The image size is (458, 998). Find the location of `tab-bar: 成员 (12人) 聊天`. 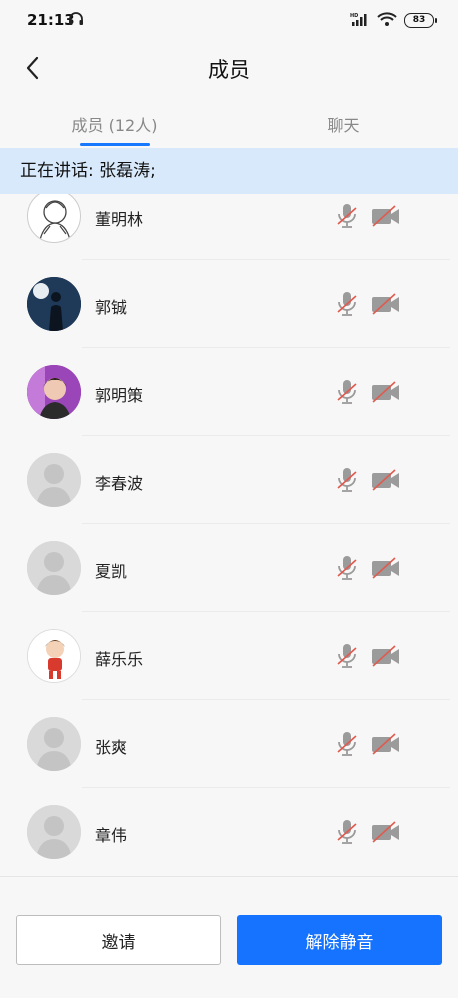

tab-bar: 成员 (12人) 聊天 is located at coordinates (229, 121).